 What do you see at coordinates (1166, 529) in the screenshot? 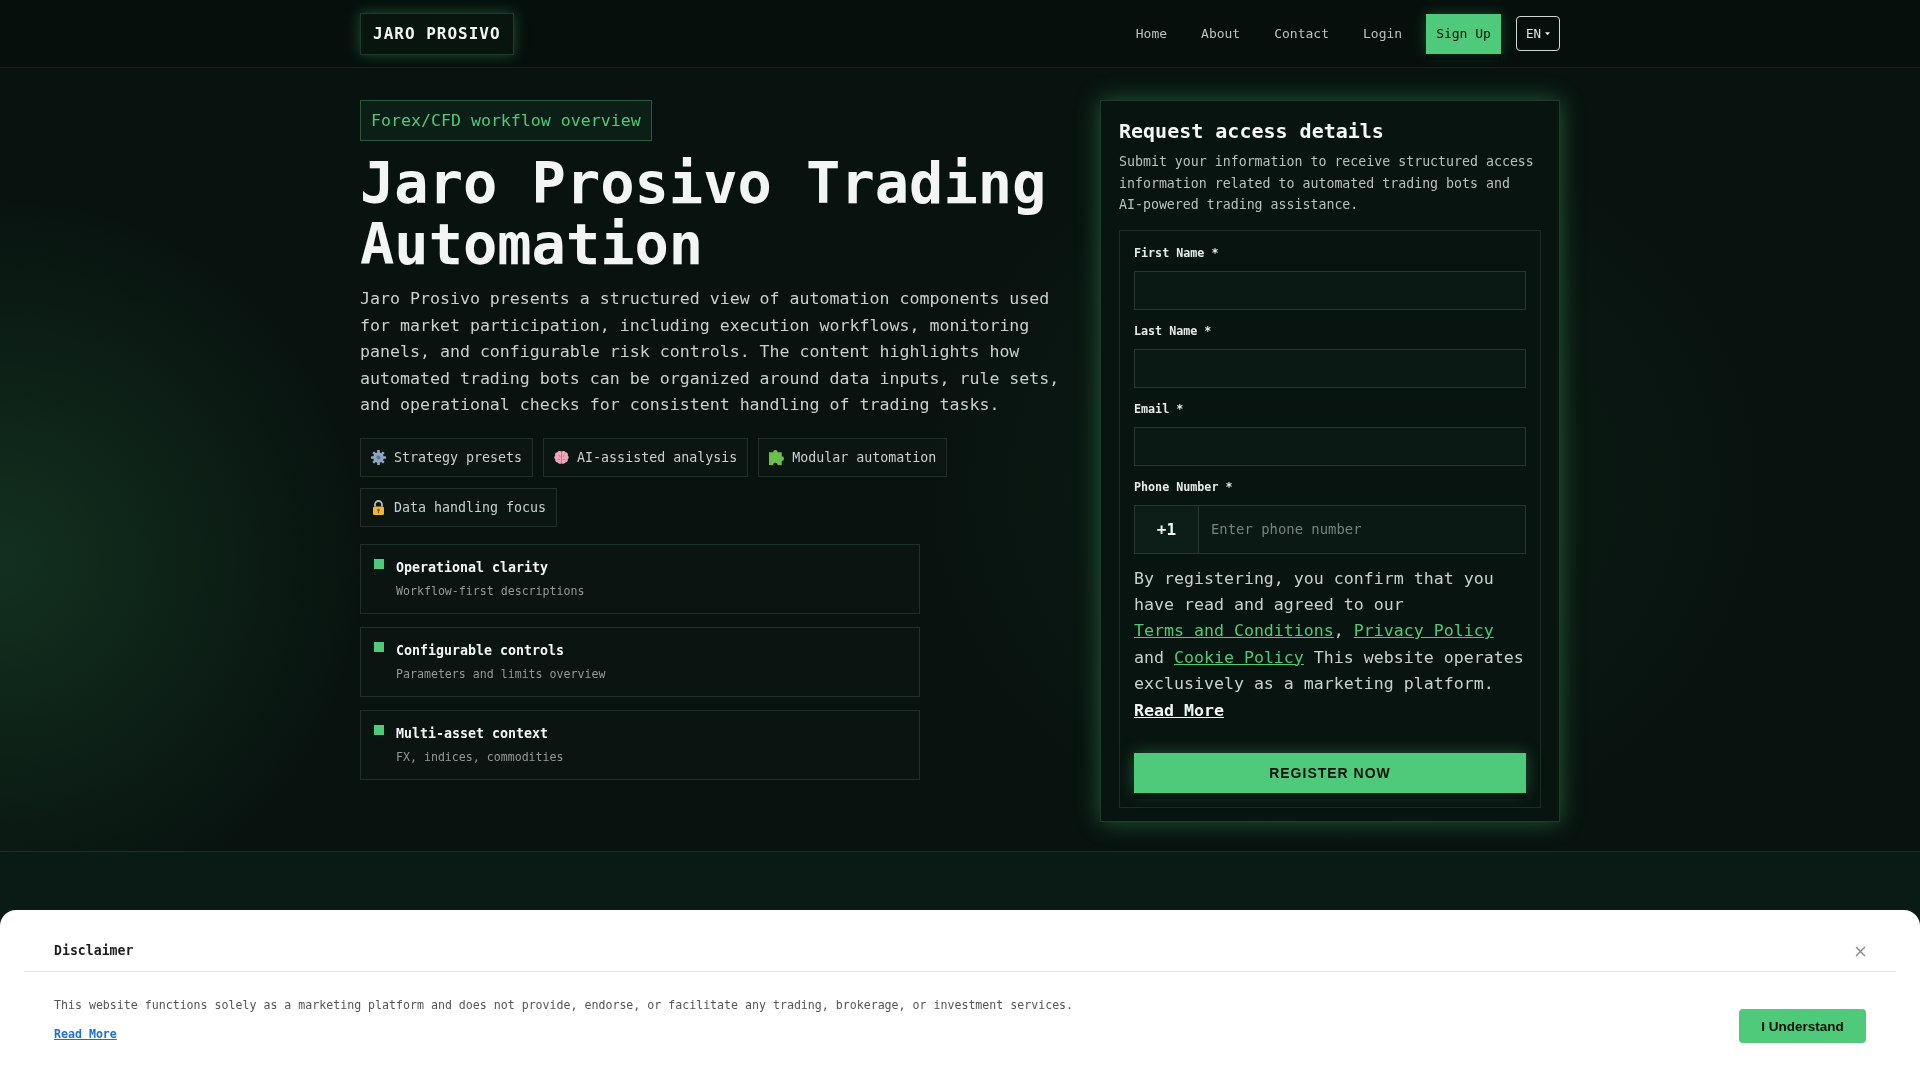
I see `country-code-prefix: +1` at bounding box center [1166, 529].